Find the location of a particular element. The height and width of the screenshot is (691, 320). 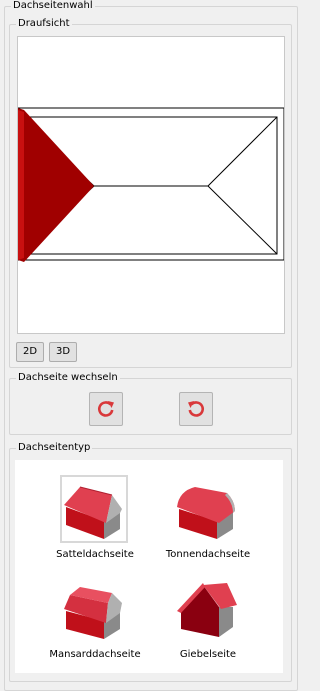

rotate-clockwise-icon is located at coordinates (106, 409).